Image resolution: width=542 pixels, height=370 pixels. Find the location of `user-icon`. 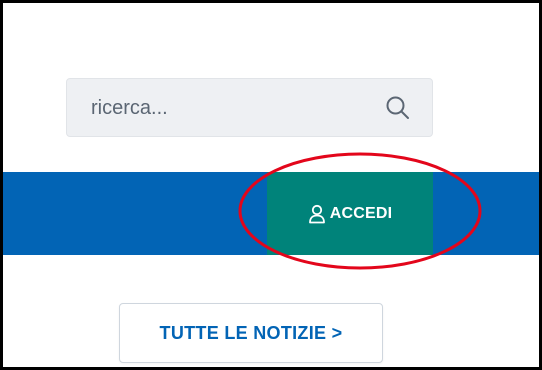

user-icon is located at coordinates (317, 214).